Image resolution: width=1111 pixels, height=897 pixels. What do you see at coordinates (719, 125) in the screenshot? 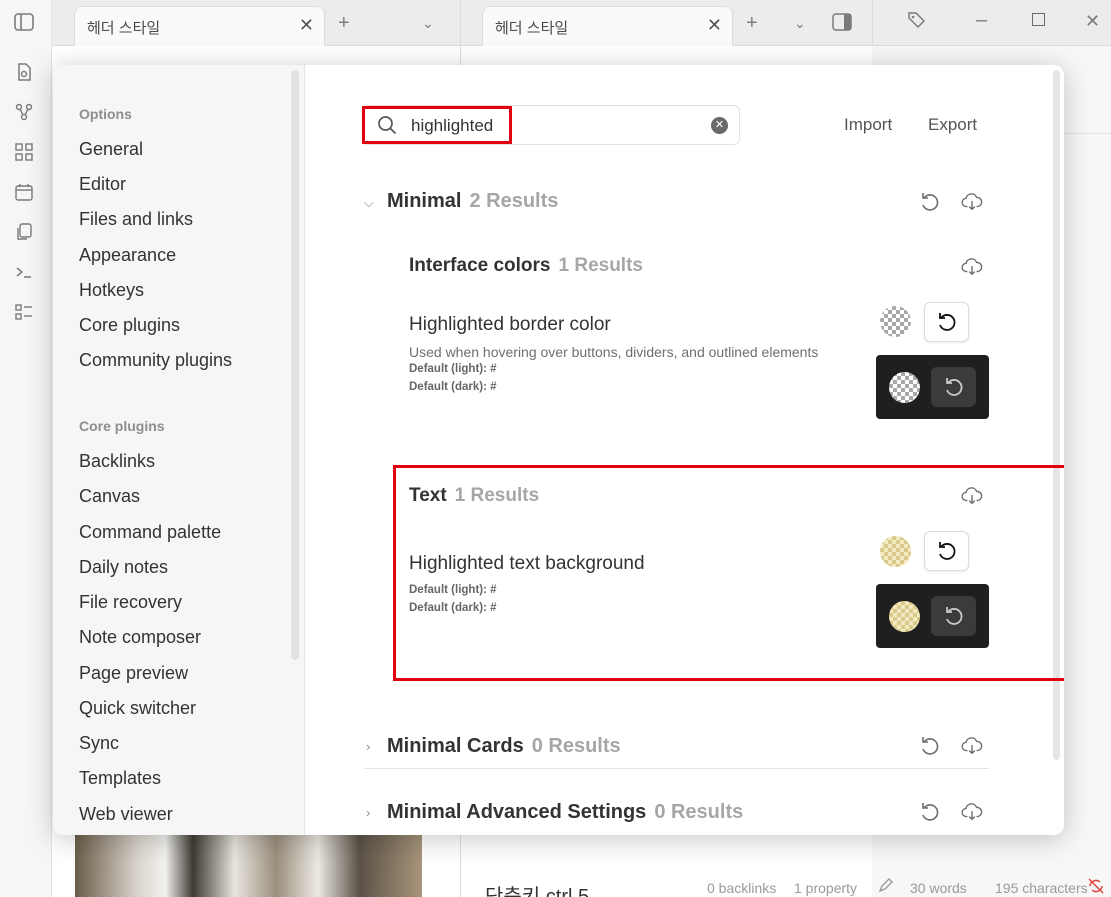
I see `clear-search-icon: ✕` at bounding box center [719, 125].